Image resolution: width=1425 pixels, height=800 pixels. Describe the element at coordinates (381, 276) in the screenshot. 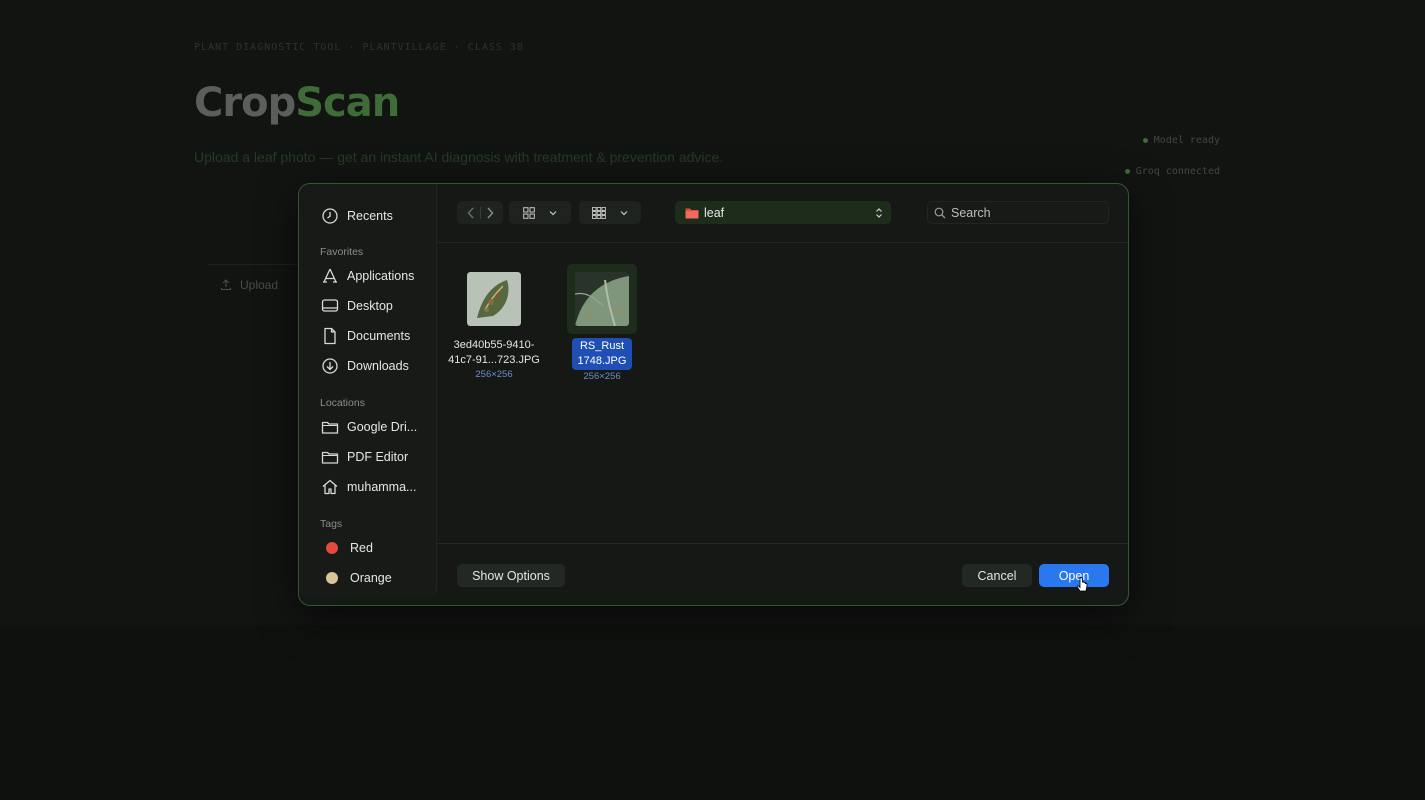

I see `sidebar-item-label: Applications` at that location.